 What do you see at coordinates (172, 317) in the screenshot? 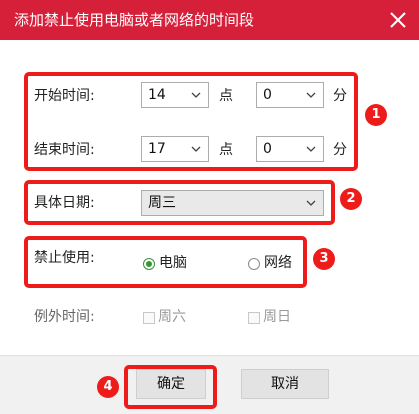
I see `checkbox-saturday-label: 周六` at bounding box center [172, 317].